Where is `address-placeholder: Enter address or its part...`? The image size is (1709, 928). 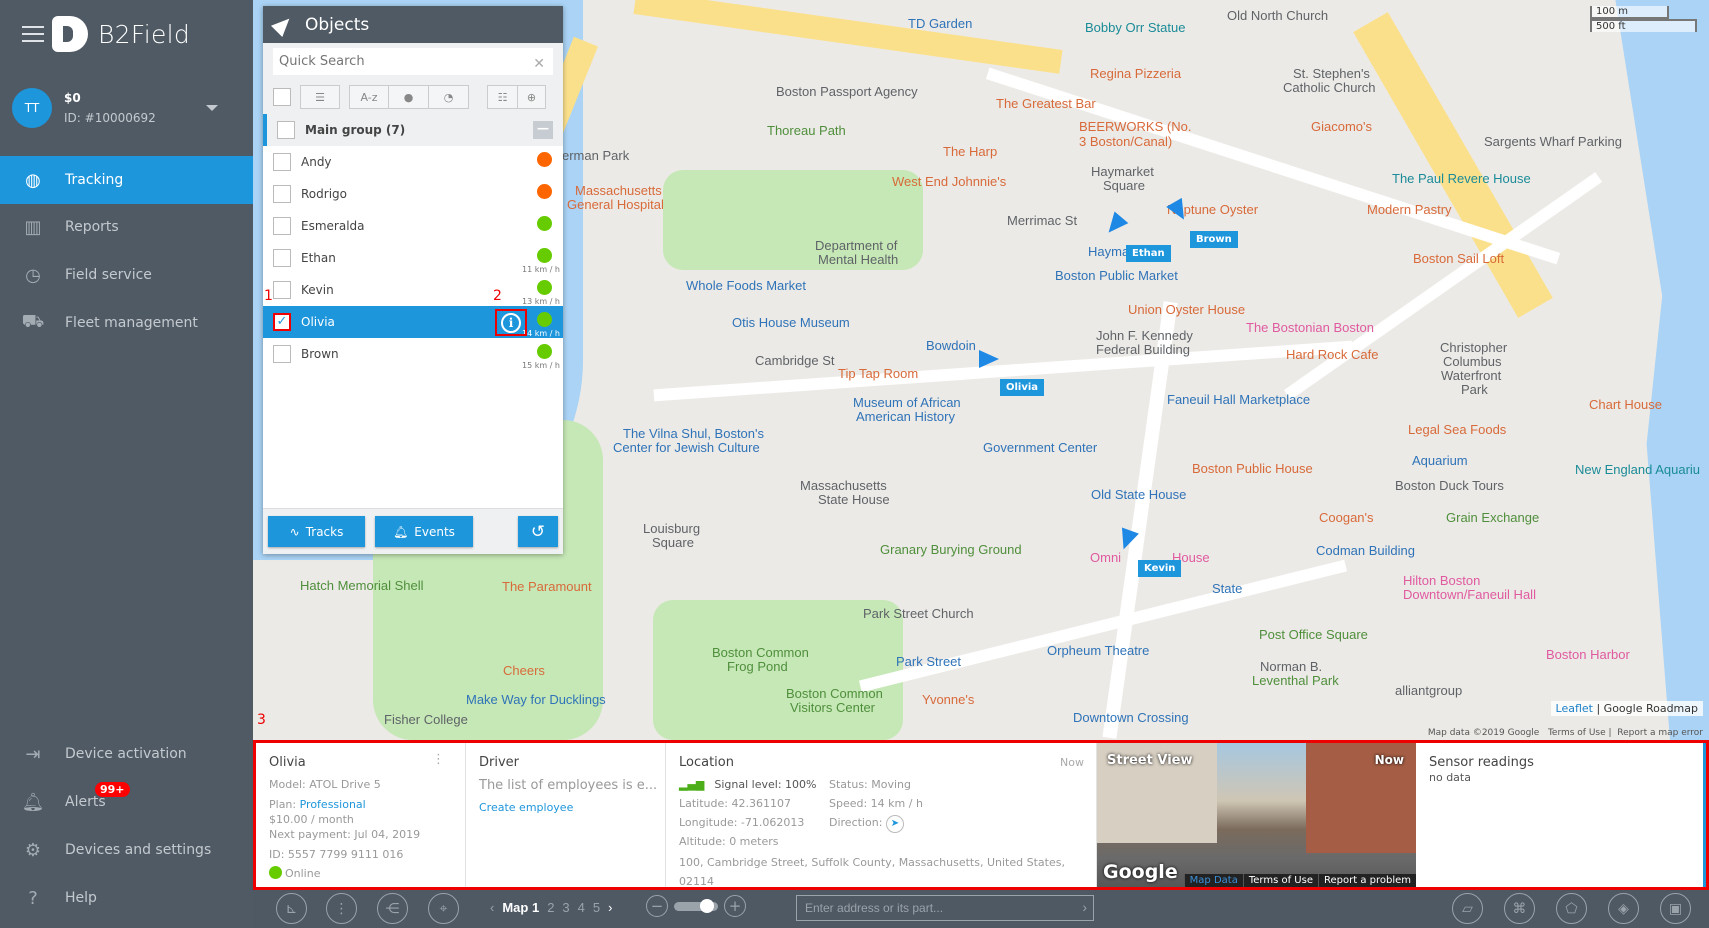
address-placeholder: Enter address or its part... is located at coordinates (874, 908).